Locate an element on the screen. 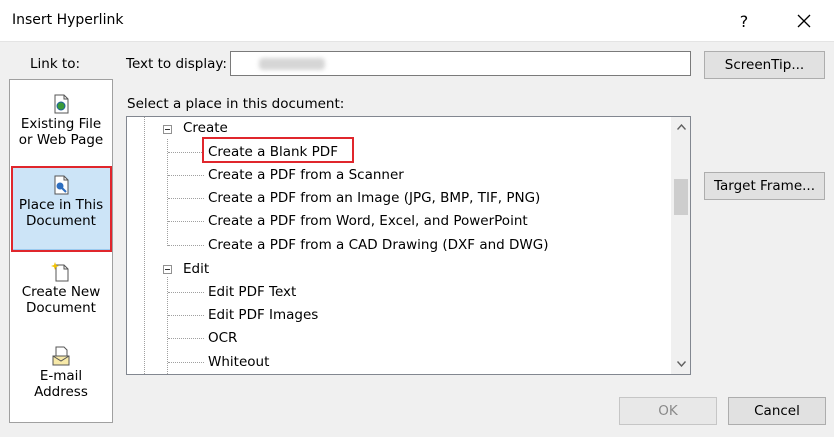 The image size is (834, 437). sidebar-label: Place in This is located at coordinates (61, 205).